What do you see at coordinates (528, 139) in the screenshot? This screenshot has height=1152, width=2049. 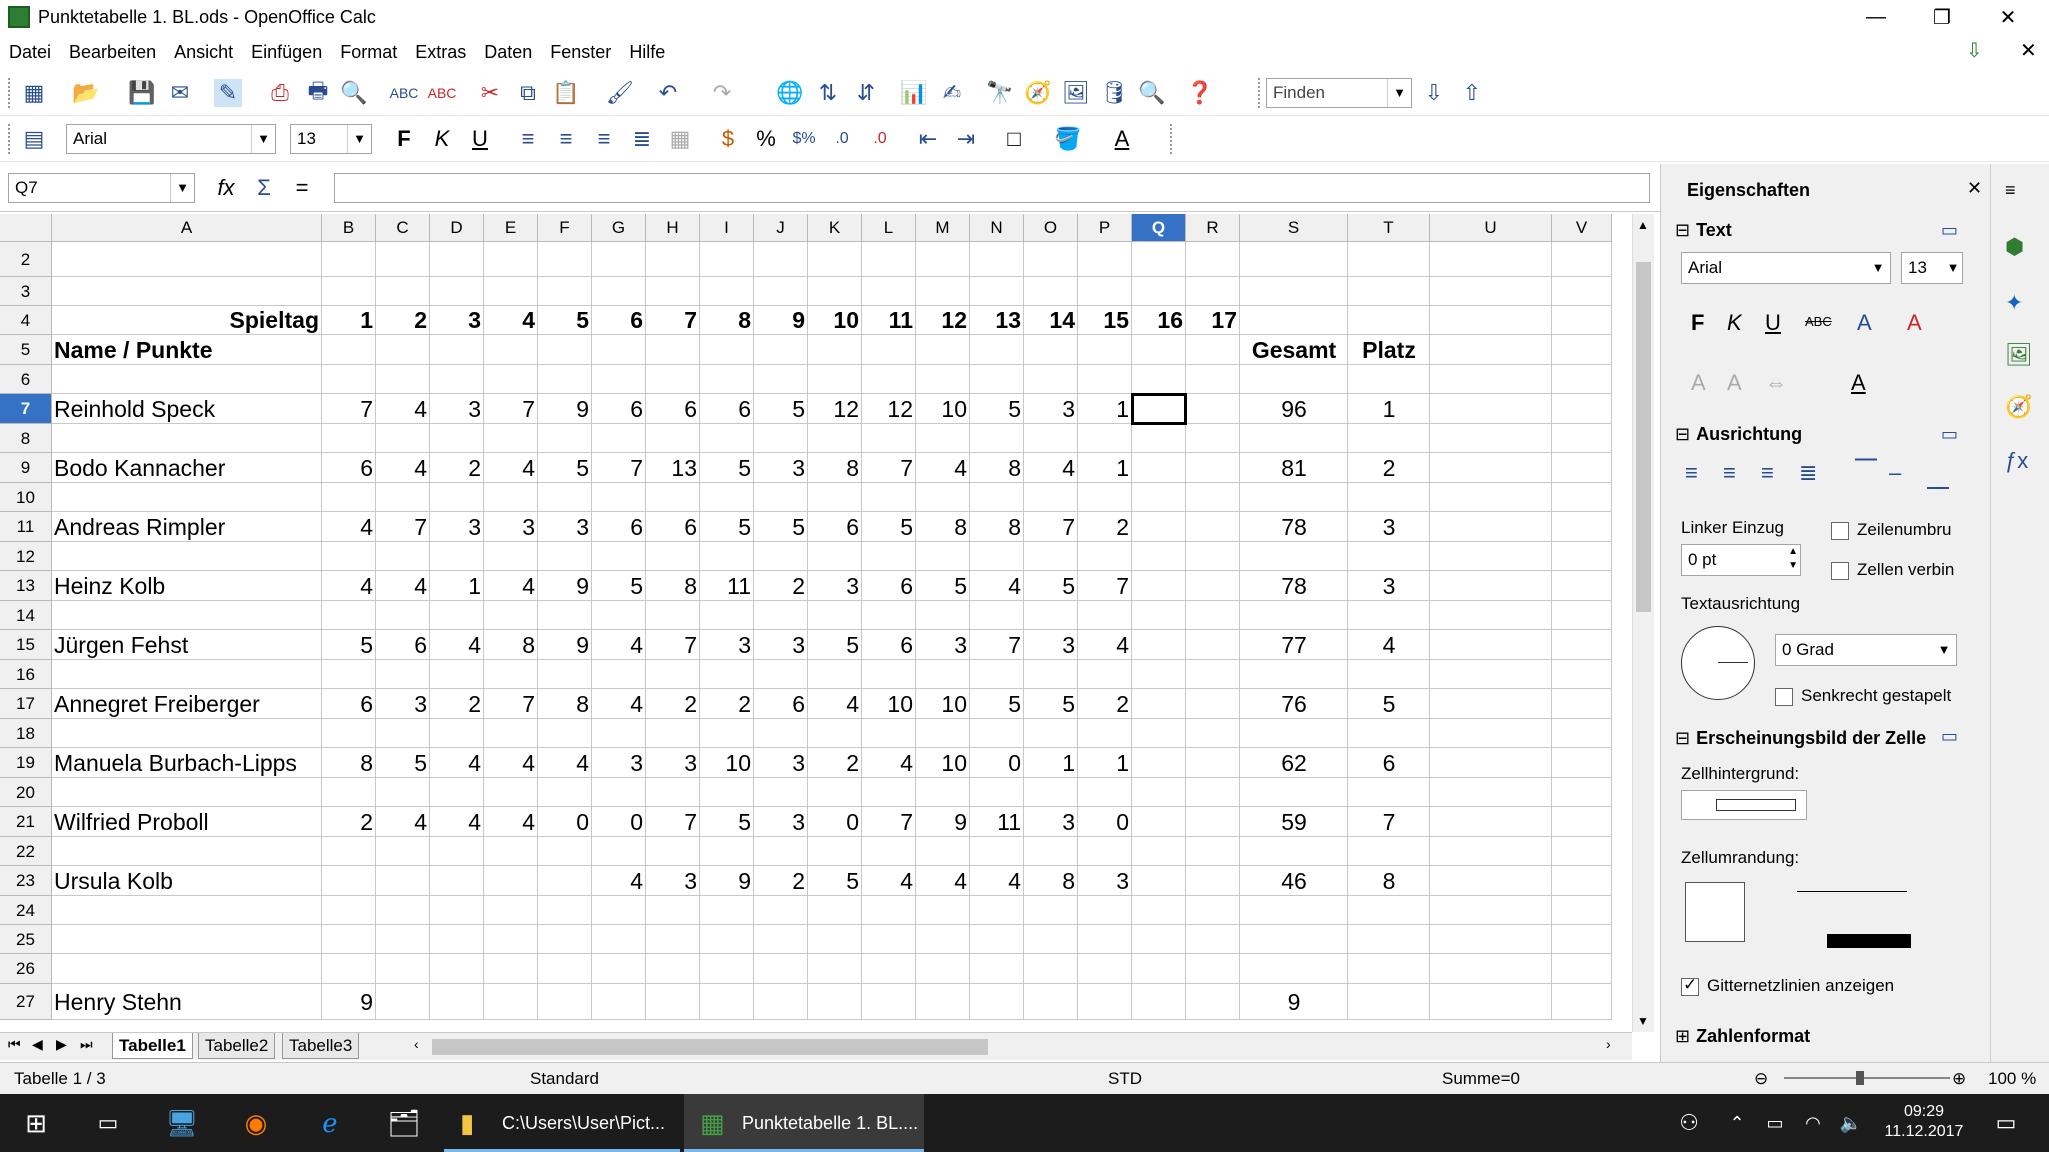 I see `align-left-icon: ≡` at bounding box center [528, 139].